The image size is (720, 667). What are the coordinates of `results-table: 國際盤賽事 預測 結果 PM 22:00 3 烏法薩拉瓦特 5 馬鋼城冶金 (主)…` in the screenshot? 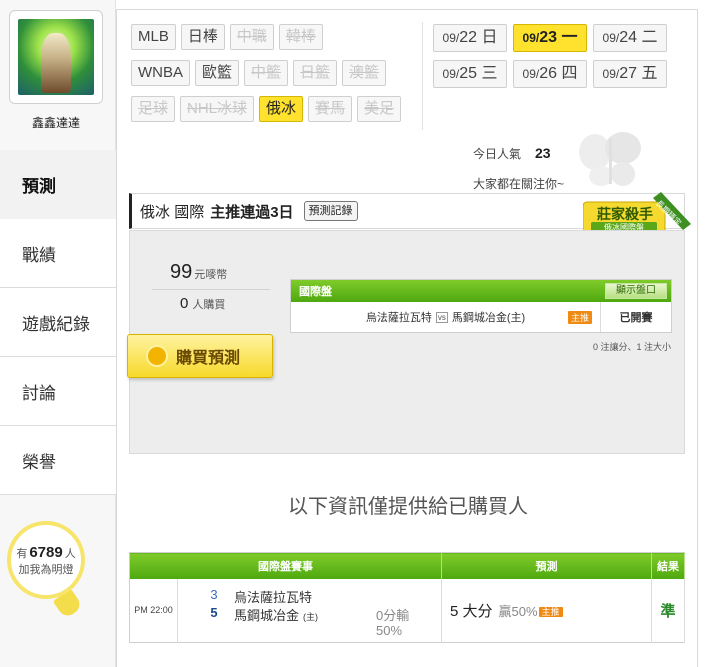 It's located at (407, 597).